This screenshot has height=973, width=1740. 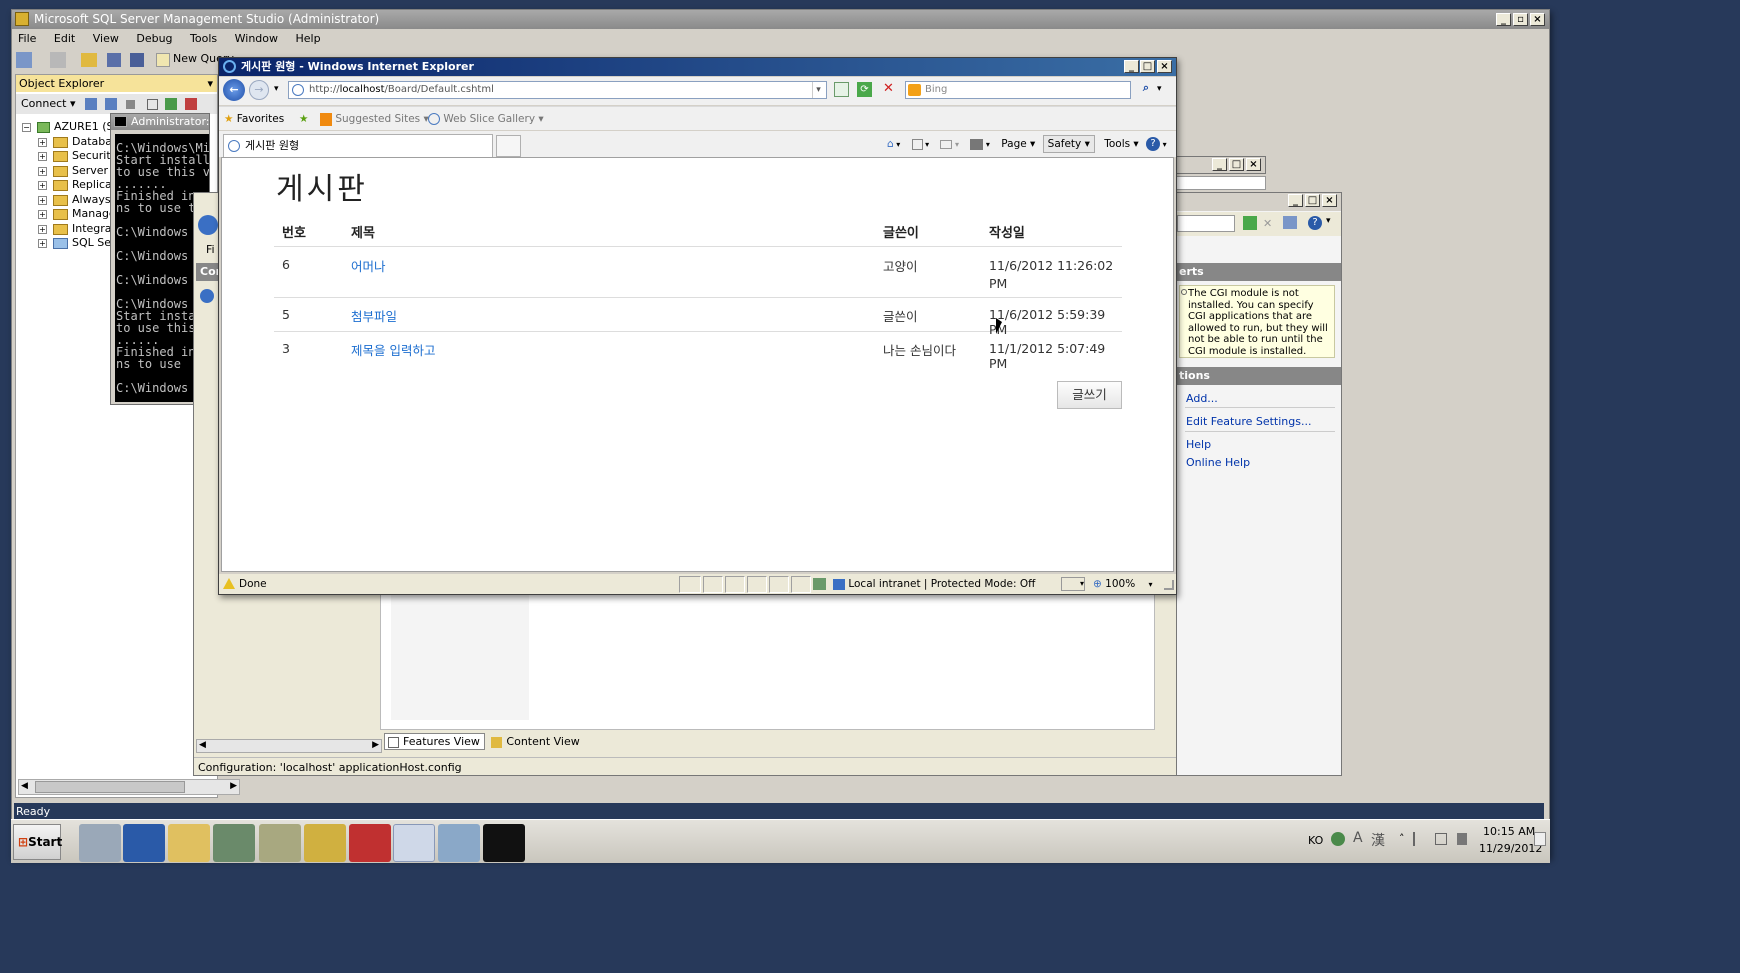 What do you see at coordinates (57, 60) in the screenshot?
I see `grid-icon` at bounding box center [57, 60].